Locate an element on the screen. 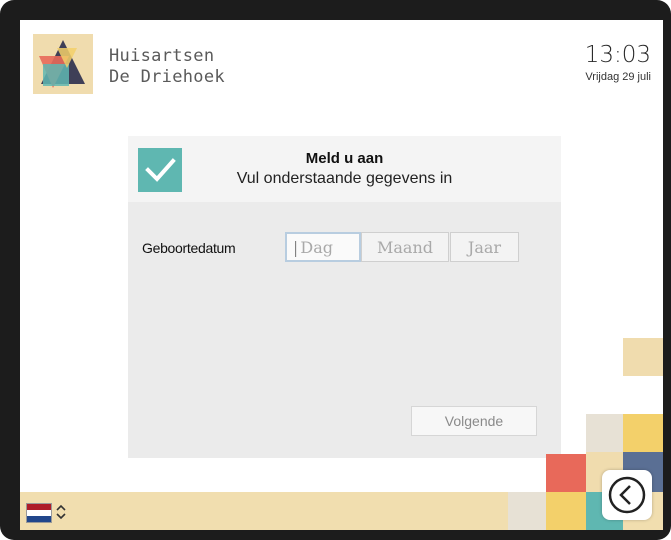  month-input: Maand is located at coordinates (405, 247).